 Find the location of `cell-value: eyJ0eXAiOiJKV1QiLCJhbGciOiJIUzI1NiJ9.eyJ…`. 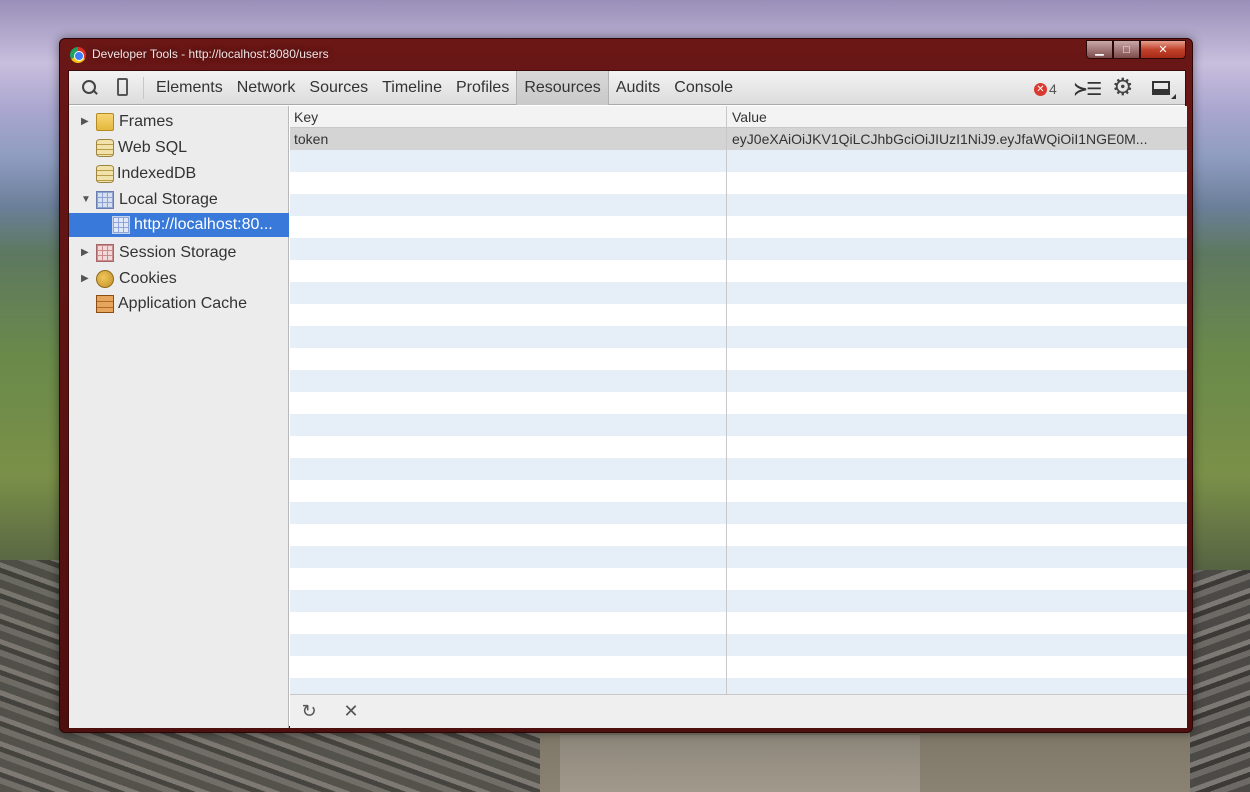

cell-value: eyJ0eXAiOiJKV1QiLCJhbGciOiJIUzI1NiJ9.eyJ… is located at coordinates (939, 139).